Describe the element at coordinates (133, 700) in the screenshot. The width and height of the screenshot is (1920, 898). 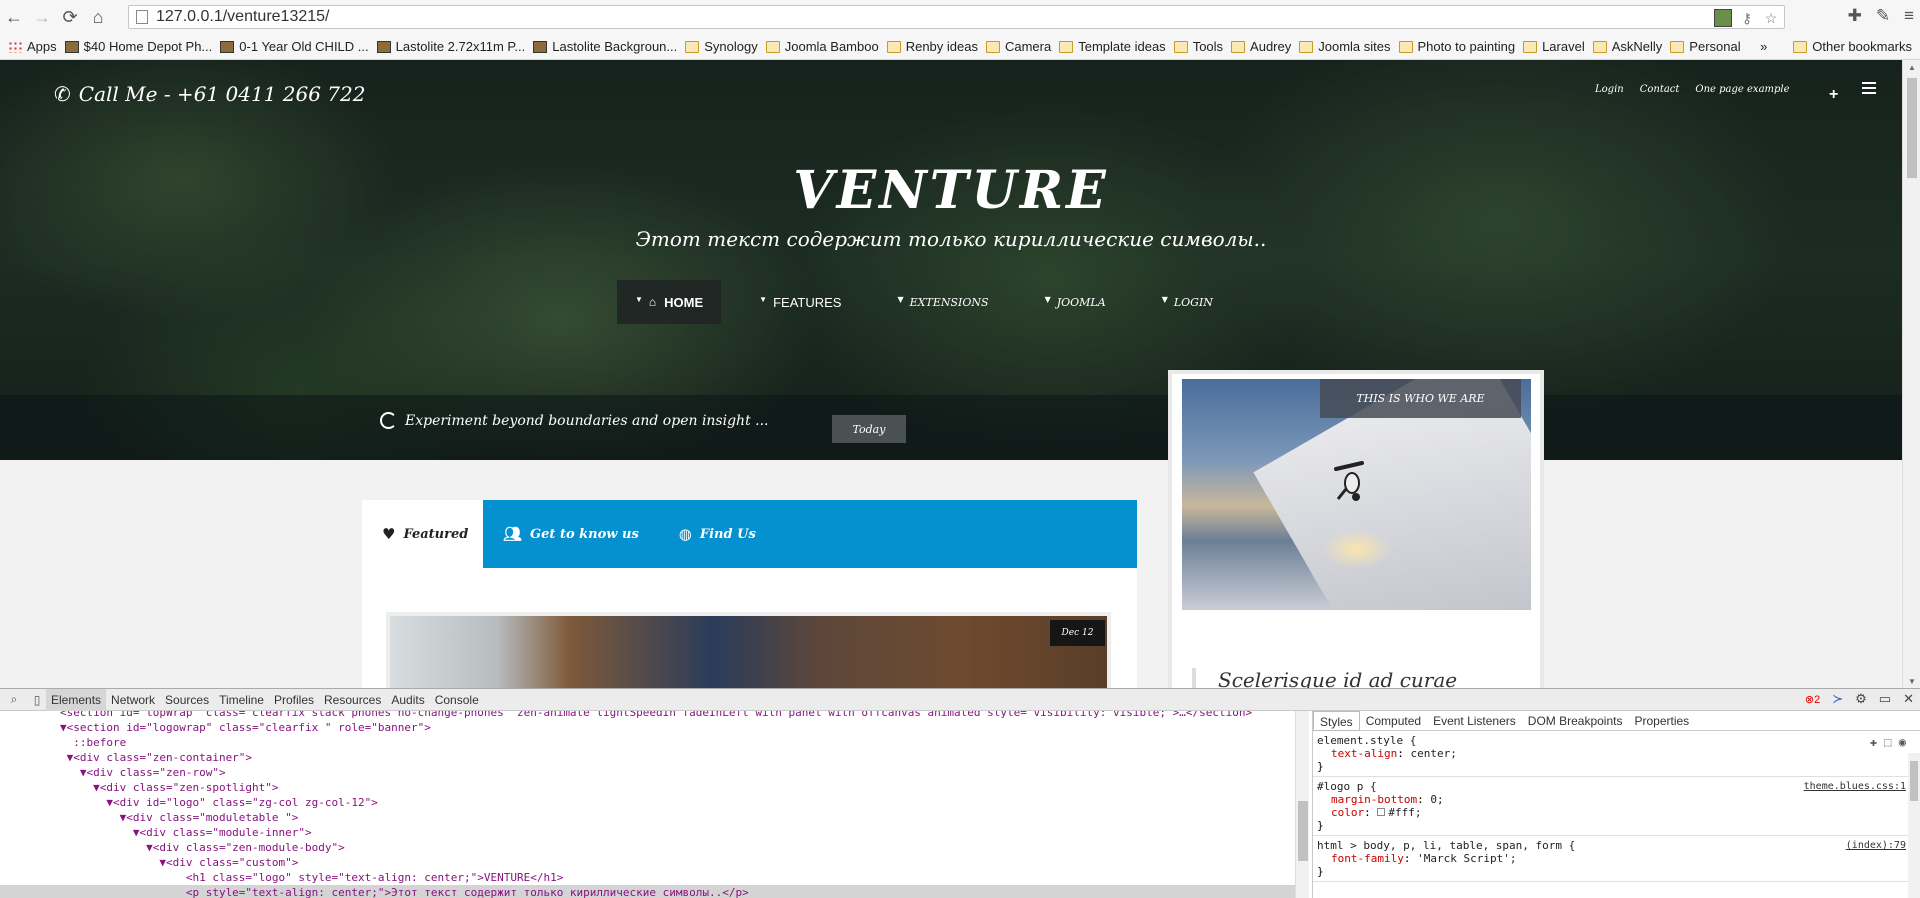
I see `devtools-tab-network: Network` at that location.